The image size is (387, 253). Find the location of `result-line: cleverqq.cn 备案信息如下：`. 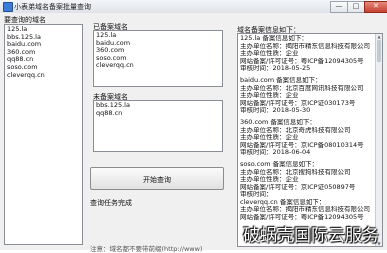

result-line: cleverqq.cn 备案信息如下： is located at coordinates (283, 202).